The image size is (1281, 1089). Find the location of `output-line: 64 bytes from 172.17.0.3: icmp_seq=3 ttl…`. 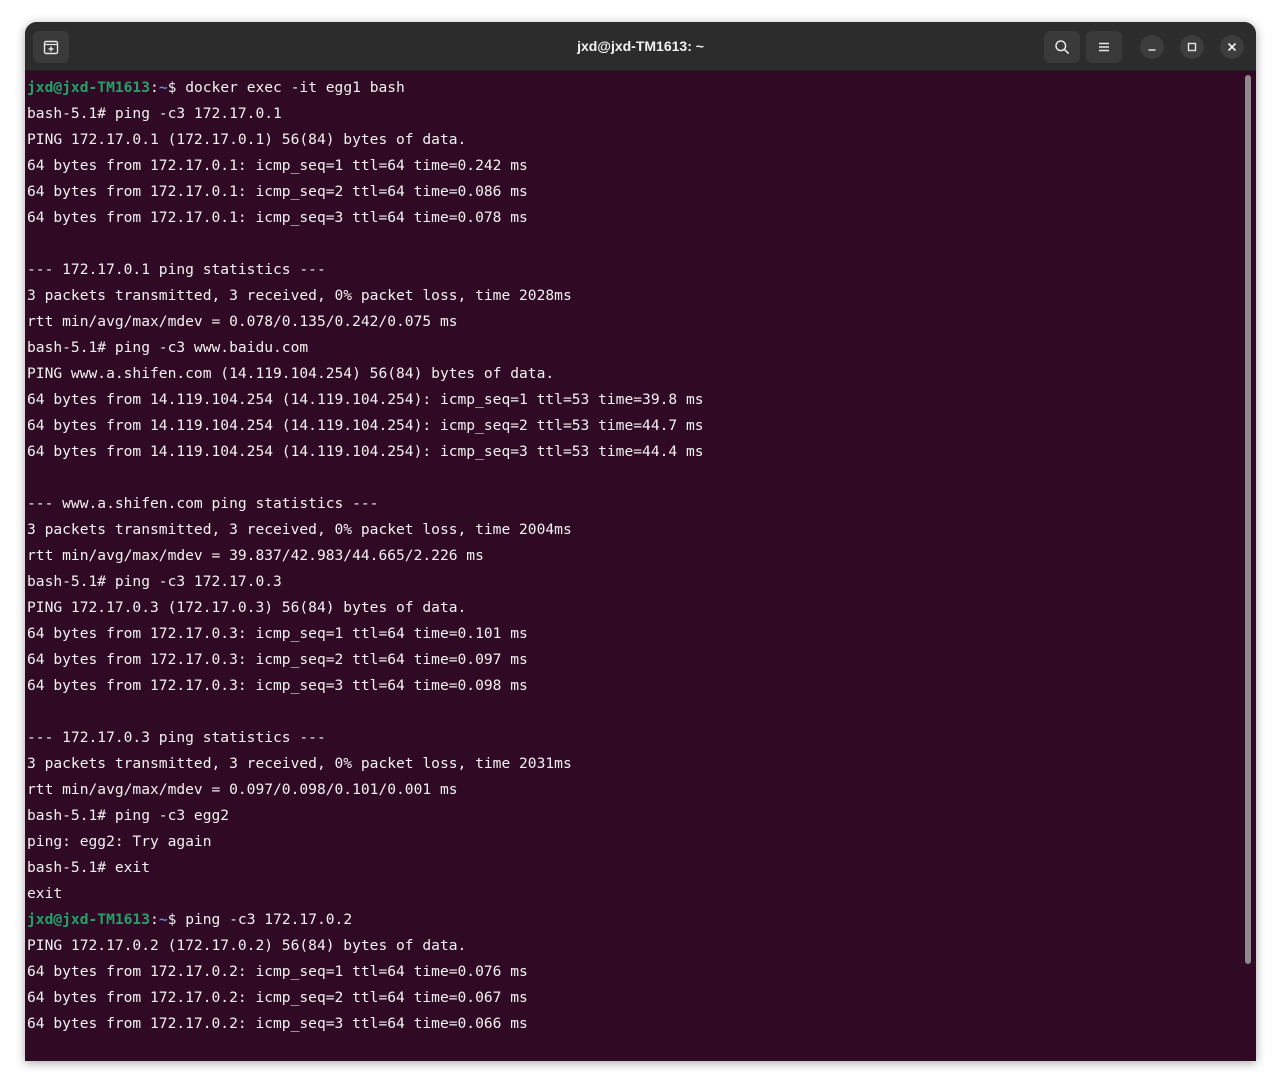

output-line: 64 bytes from 172.17.0.3: icmp_seq=3 ttl… is located at coordinates (277, 685).